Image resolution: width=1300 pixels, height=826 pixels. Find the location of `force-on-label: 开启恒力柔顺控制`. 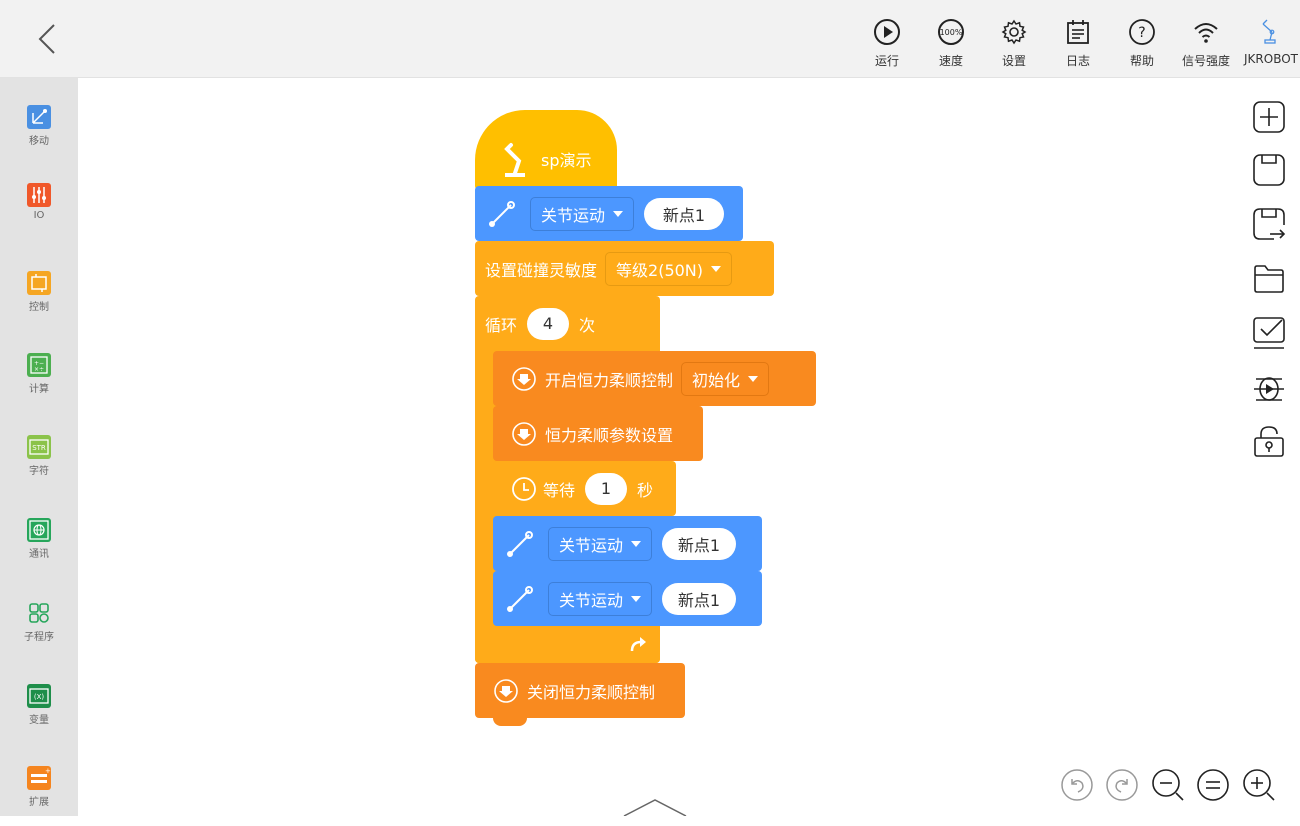

force-on-label: 开启恒力柔顺控制 is located at coordinates (609, 380).